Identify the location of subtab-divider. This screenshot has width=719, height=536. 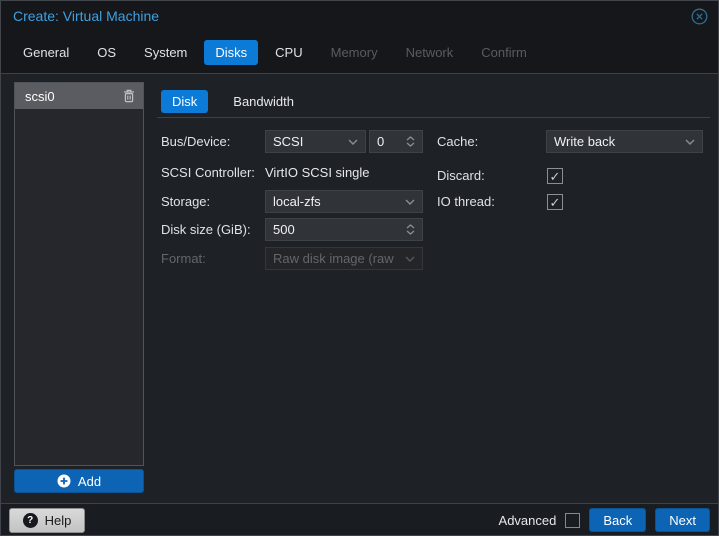
(433, 117).